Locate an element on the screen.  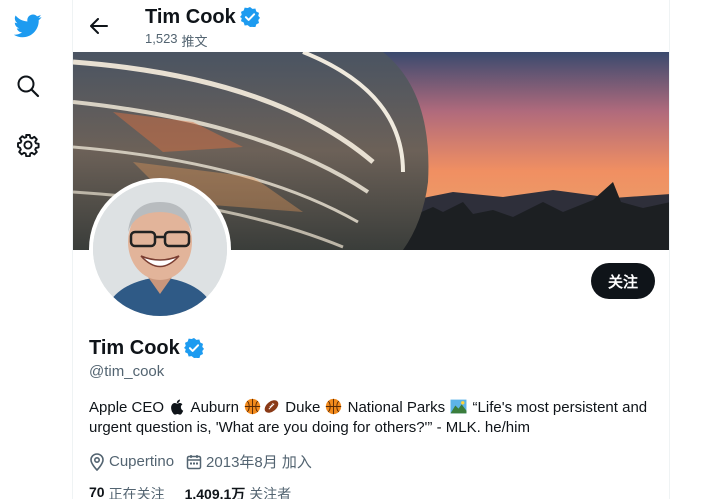
followers-link: 1,409.1万 关注者 is located at coordinates (238, 491).